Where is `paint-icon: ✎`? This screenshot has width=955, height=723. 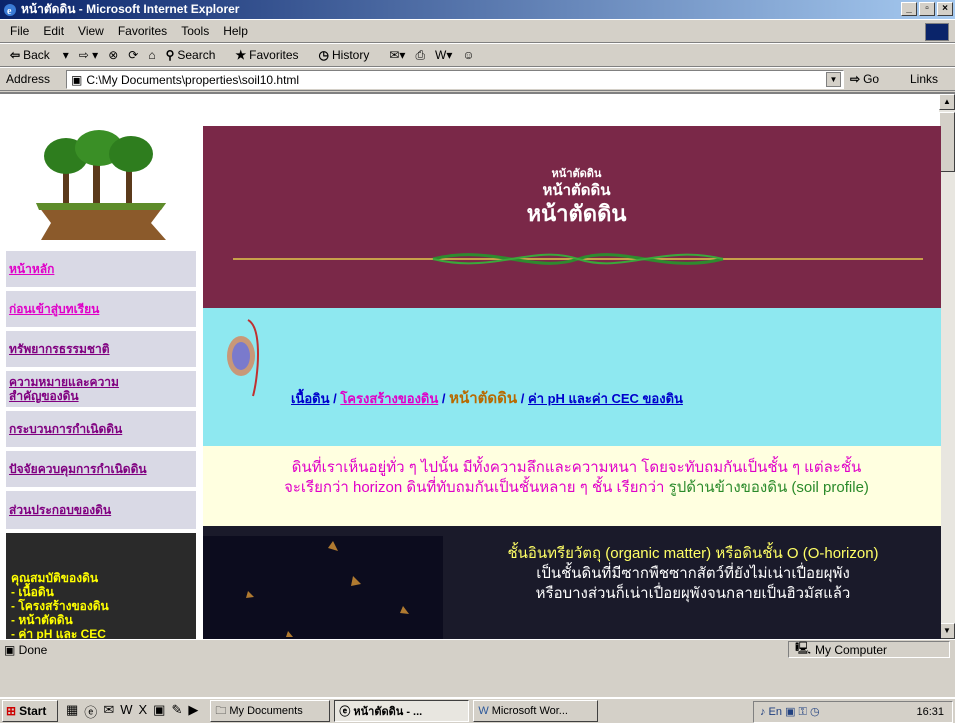
paint-icon: ✎ is located at coordinates (176, 711).